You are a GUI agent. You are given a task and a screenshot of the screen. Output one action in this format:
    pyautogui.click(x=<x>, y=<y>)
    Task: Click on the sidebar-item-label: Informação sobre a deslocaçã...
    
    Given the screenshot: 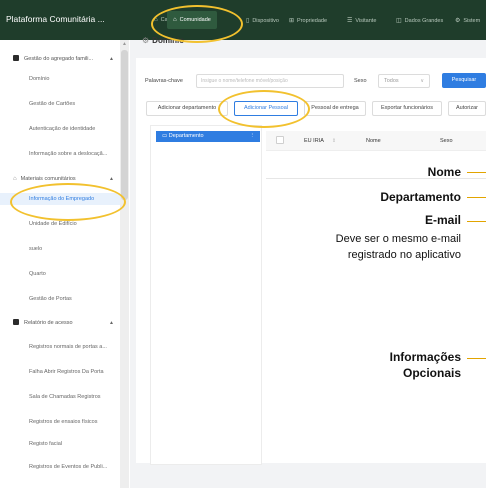 What is the action you would take?
    pyautogui.click(x=68, y=154)
    